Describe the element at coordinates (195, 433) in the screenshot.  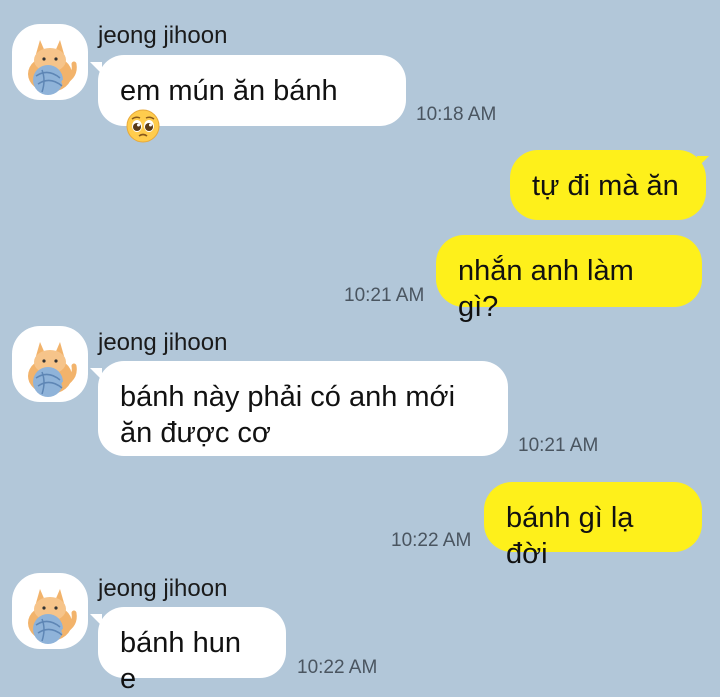
I see `message-text-line: ăn được cơ` at that location.